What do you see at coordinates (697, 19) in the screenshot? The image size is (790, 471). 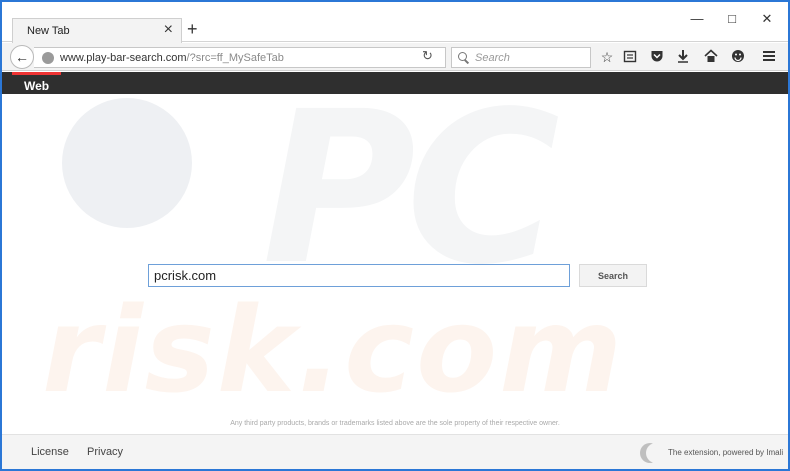 I see `minimize-button: —` at bounding box center [697, 19].